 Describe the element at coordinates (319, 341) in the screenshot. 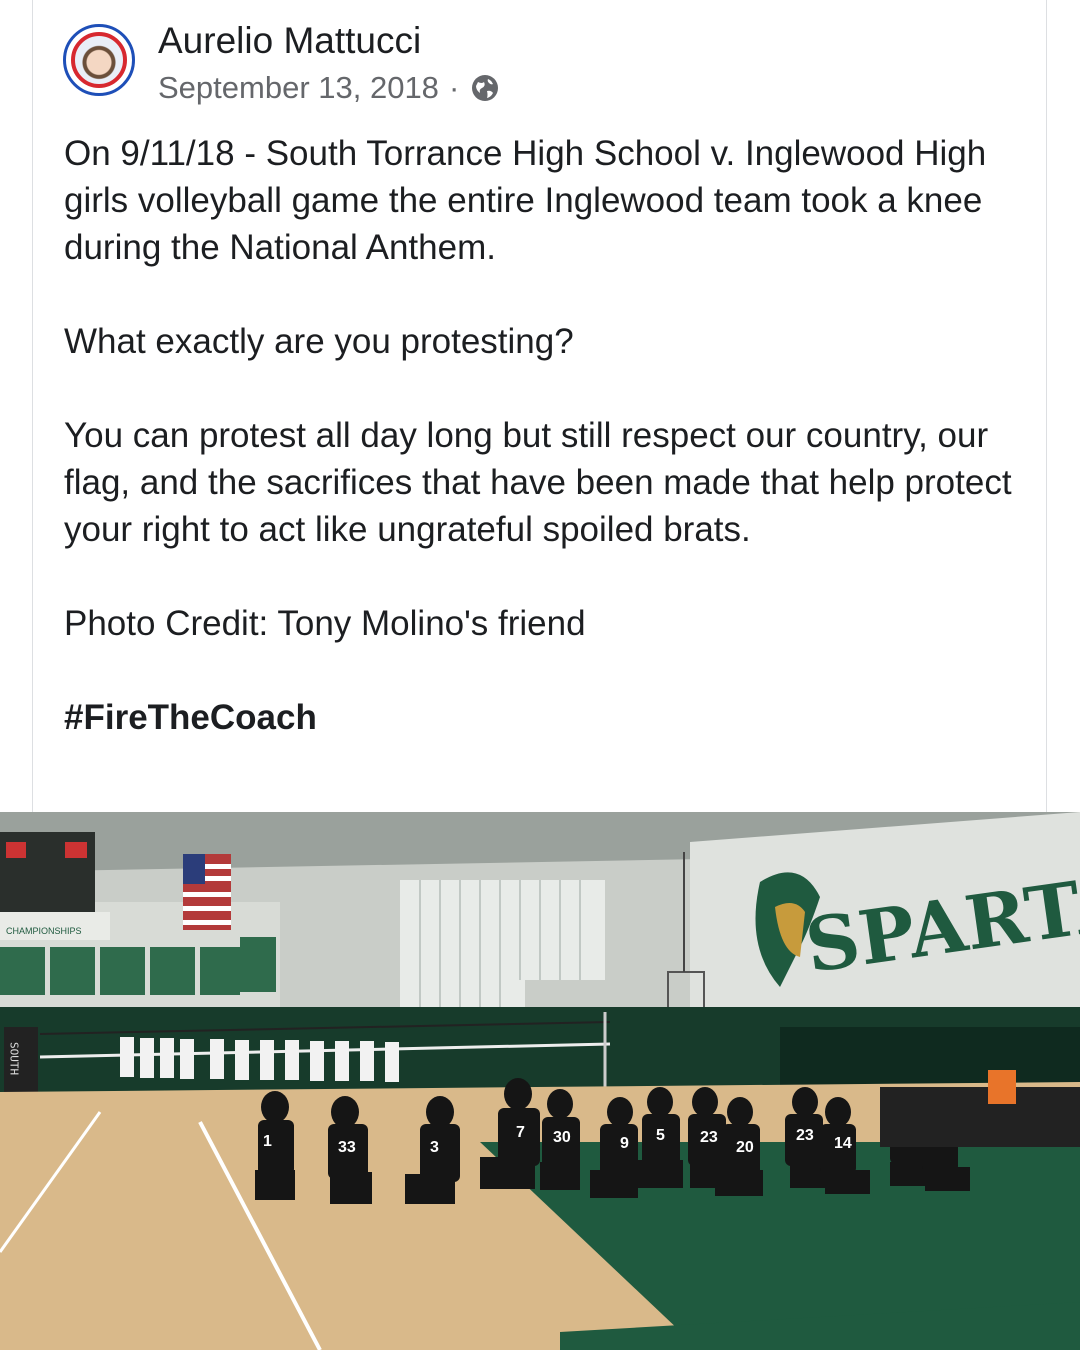

I see `post-paragraph: What exactly are you protesting?` at that location.